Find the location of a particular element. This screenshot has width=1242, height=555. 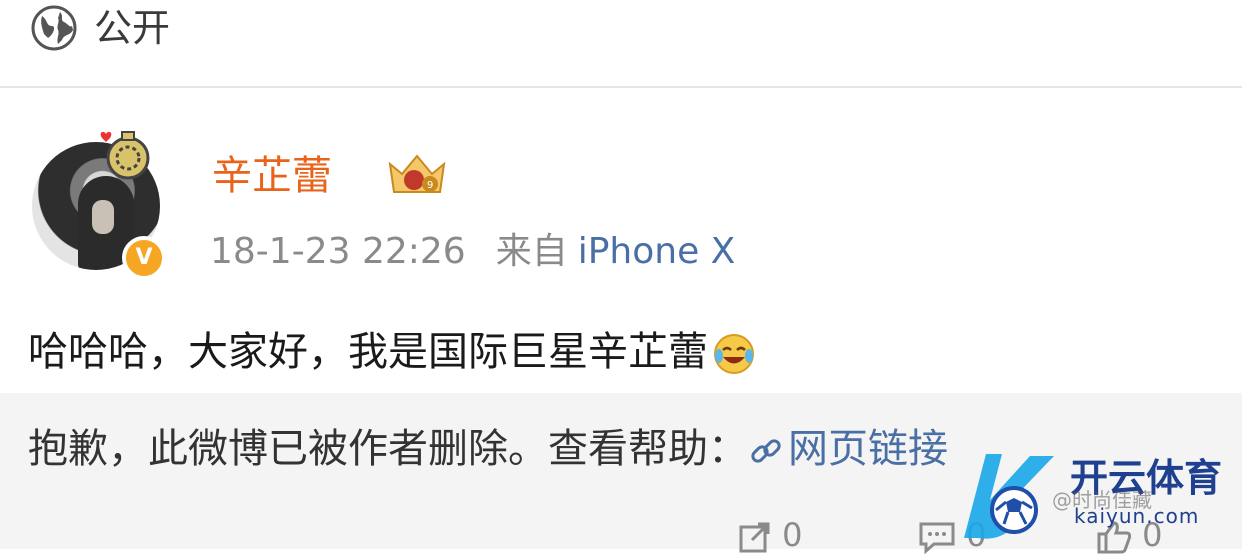

vip-crown-badge-icon: 9 is located at coordinates (417, 174).